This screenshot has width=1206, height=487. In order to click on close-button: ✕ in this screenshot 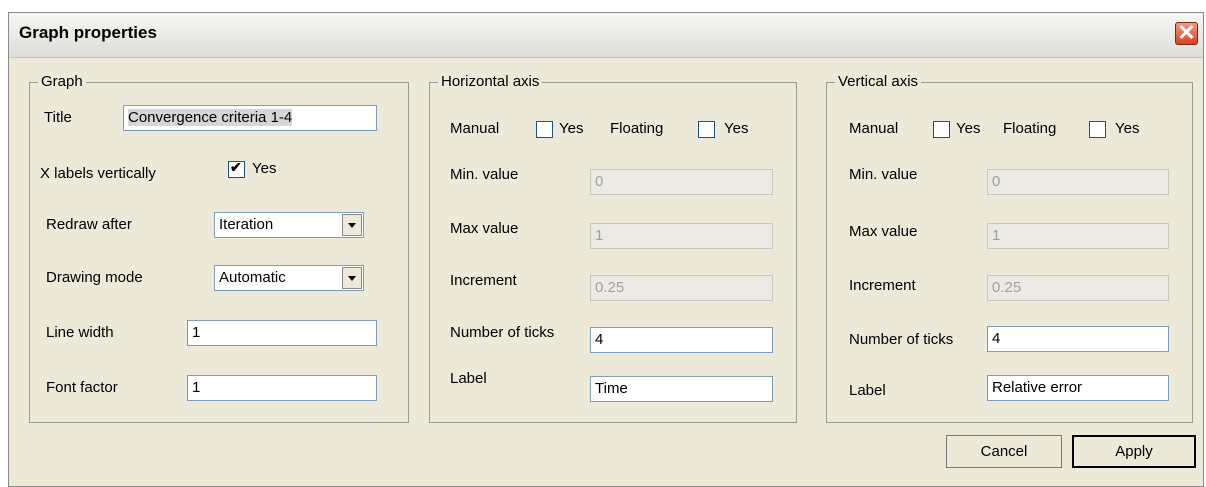, I will do `click(1186, 32)`.